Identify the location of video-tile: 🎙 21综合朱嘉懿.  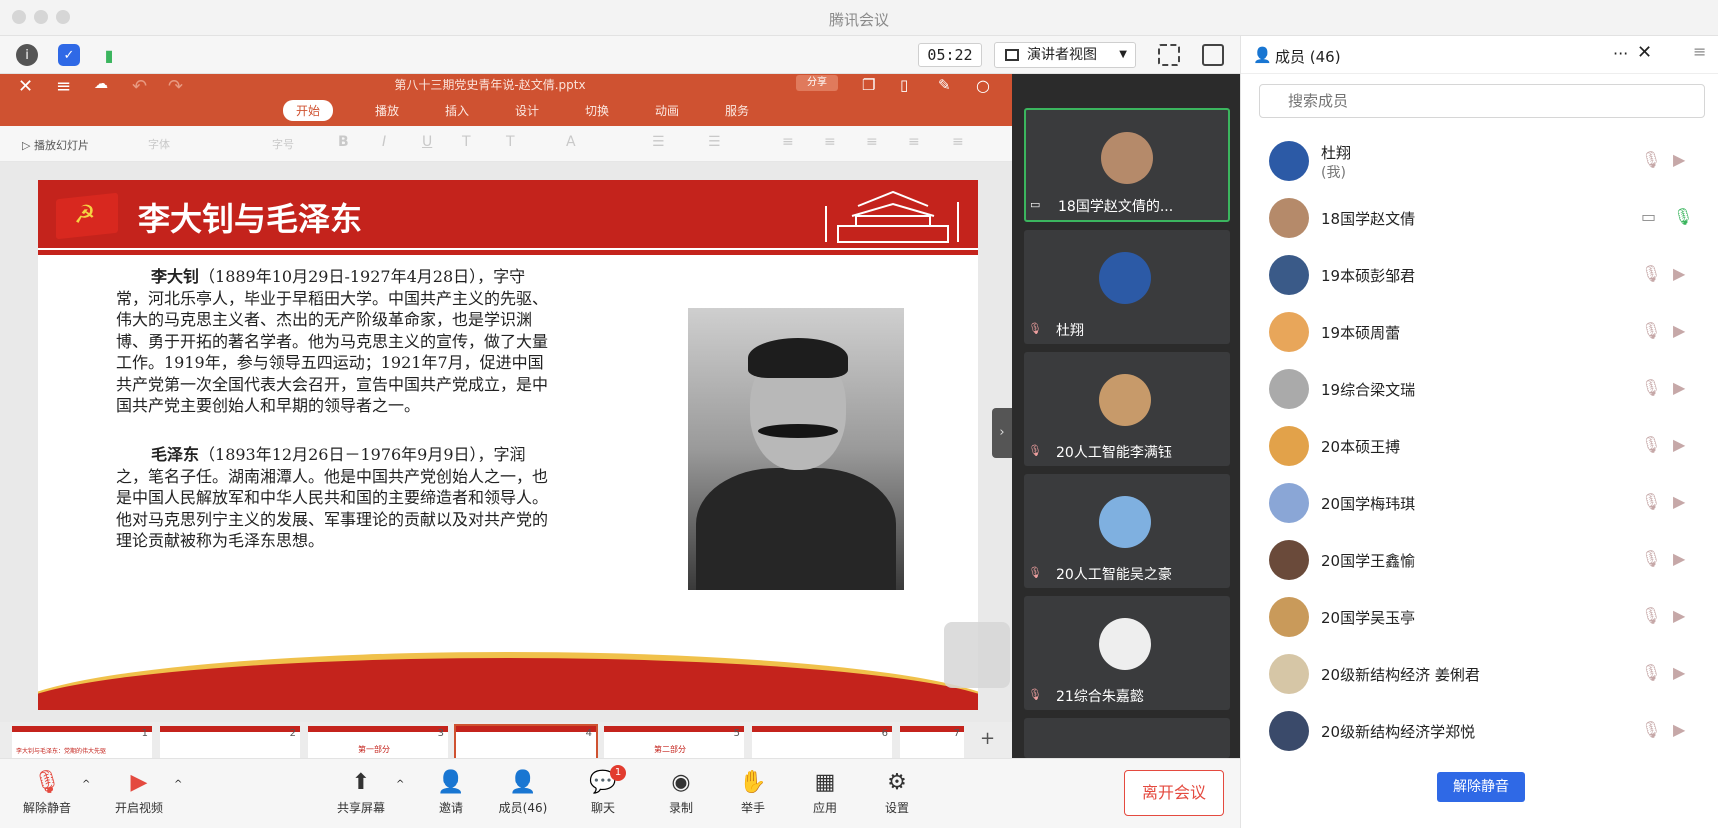
(1127, 653).